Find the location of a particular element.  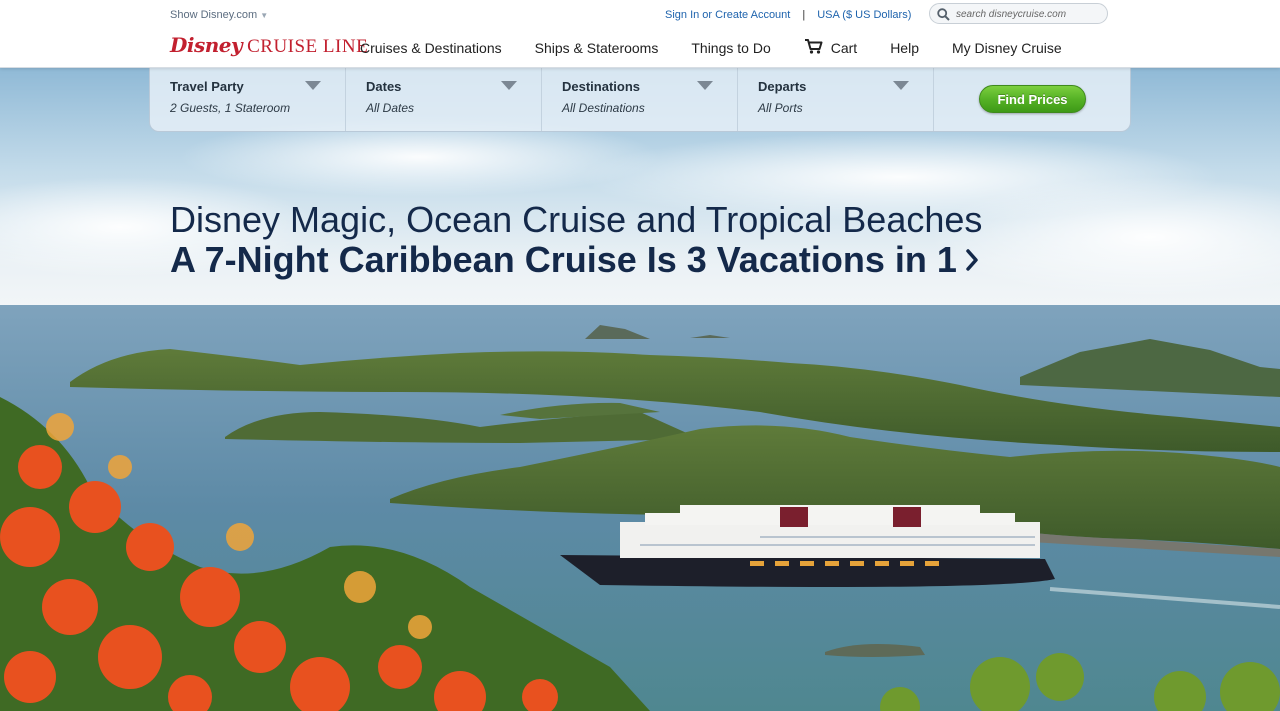

nav-label: Cart is located at coordinates (844, 47).